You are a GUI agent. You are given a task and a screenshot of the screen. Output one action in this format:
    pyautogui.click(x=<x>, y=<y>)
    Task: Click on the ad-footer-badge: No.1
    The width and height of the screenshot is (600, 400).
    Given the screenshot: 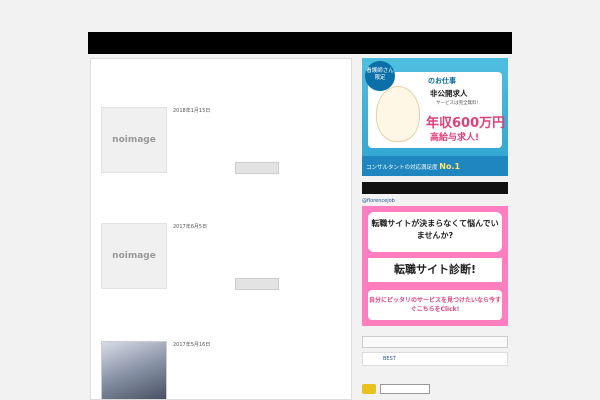 What is the action you would take?
    pyautogui.click(x=450, y=166)
    